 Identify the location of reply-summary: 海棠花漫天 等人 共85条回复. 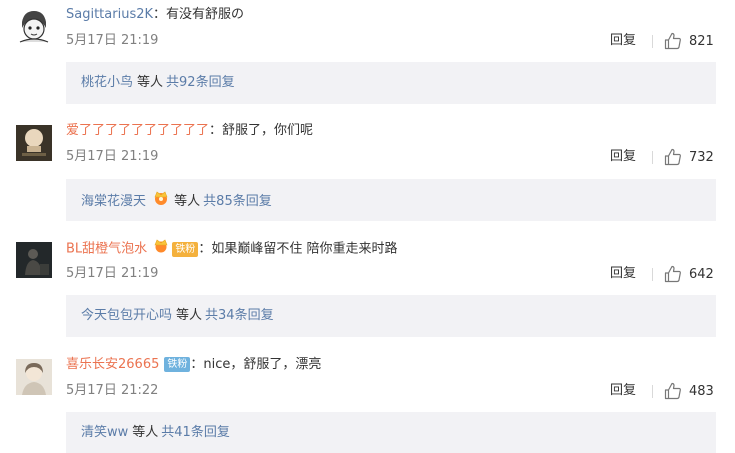
(391, 200).